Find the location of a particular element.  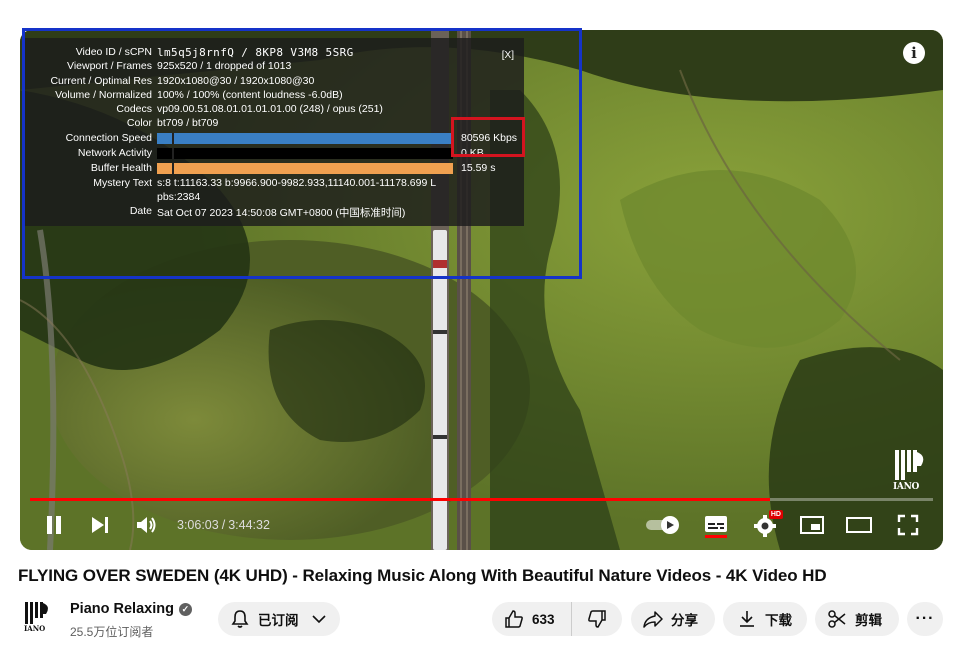

highlight-box-connection-speed is located at coordinates (488, 137).